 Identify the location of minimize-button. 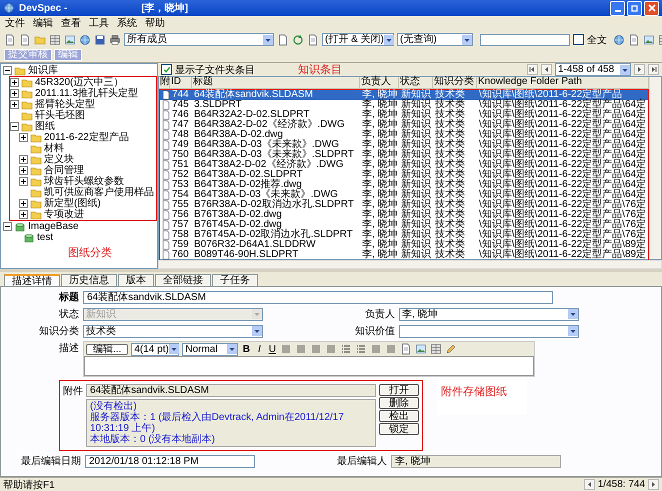
(617, 8).